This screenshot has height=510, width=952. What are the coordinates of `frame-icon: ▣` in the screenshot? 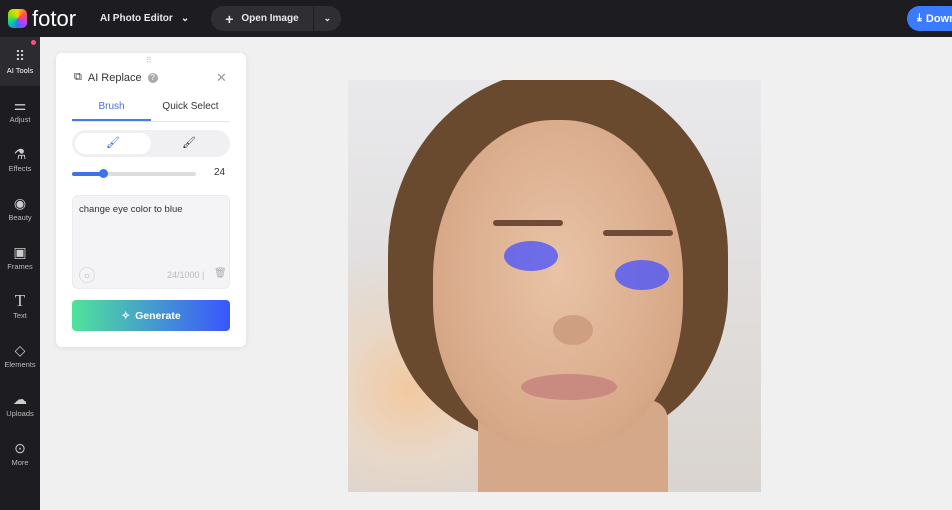 It's located at (20, 251).